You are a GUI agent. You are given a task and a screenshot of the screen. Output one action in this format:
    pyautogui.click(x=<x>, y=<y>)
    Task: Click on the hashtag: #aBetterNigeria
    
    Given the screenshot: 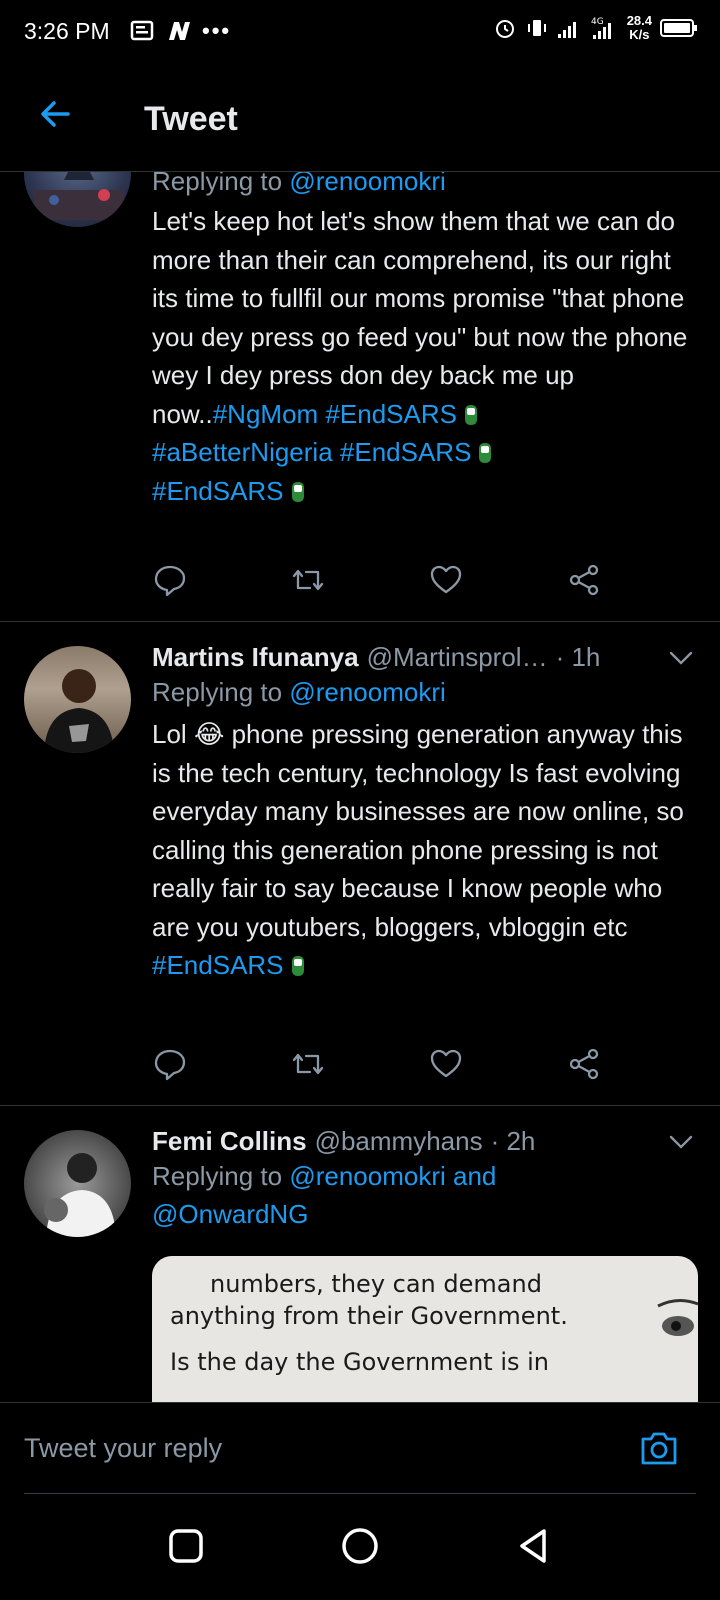 What is the action you would take?
    pyautogui.click(x=242, y=452)
    